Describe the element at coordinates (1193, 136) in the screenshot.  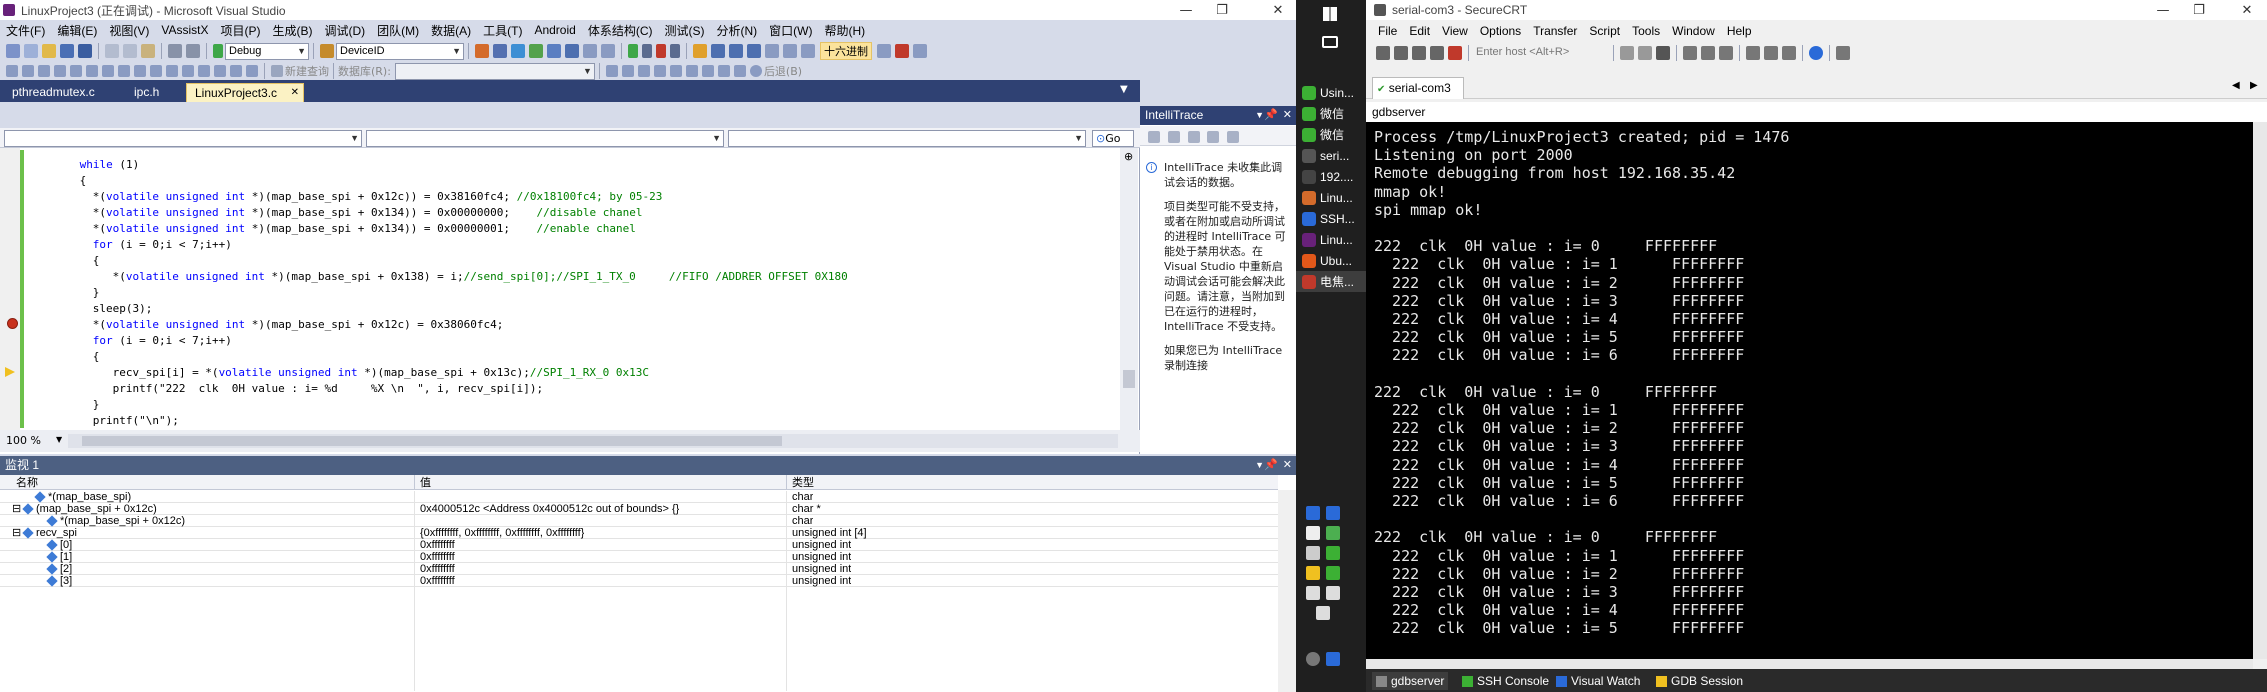
I see `it-c-icon` at that location.